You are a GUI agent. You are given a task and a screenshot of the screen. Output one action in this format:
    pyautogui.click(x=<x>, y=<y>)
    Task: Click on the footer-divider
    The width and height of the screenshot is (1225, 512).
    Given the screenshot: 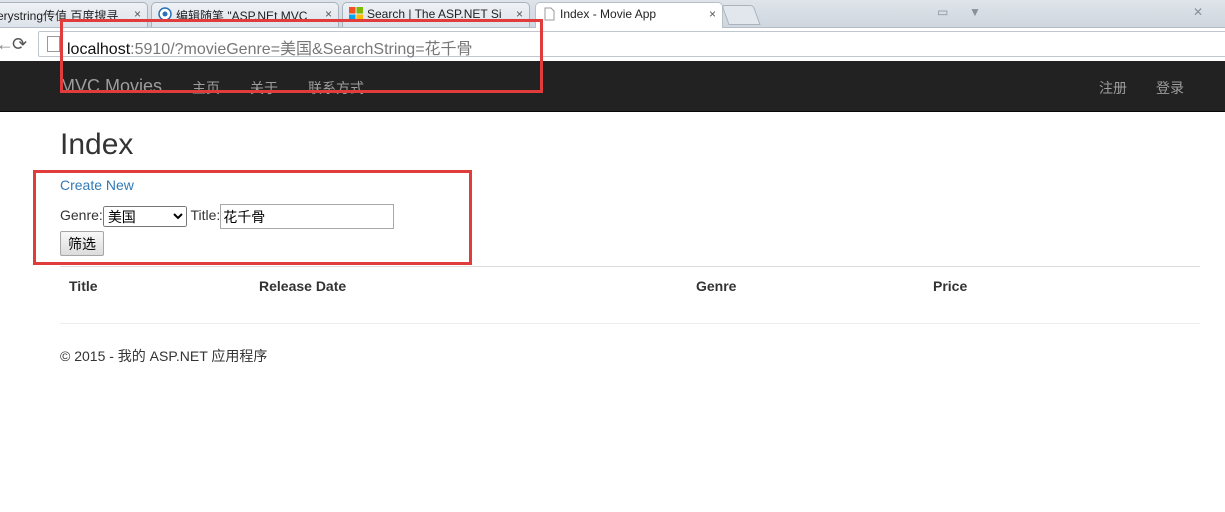 What is the action you would take?
    pyautogui.click(x=630, y=323)
    